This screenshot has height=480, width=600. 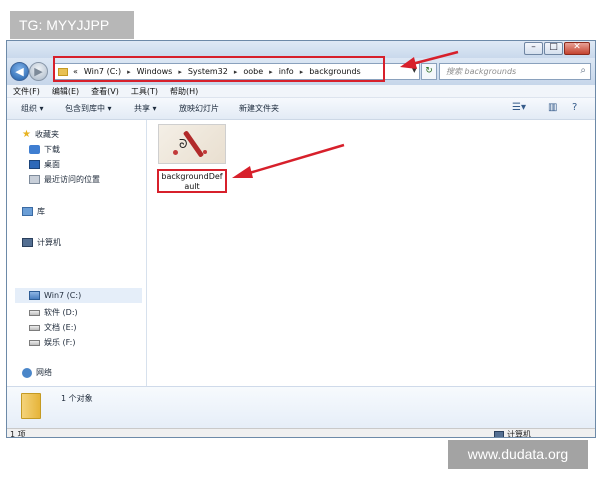 I want to click on organize-button: 组织 ▾, so click(x=32, y=108).